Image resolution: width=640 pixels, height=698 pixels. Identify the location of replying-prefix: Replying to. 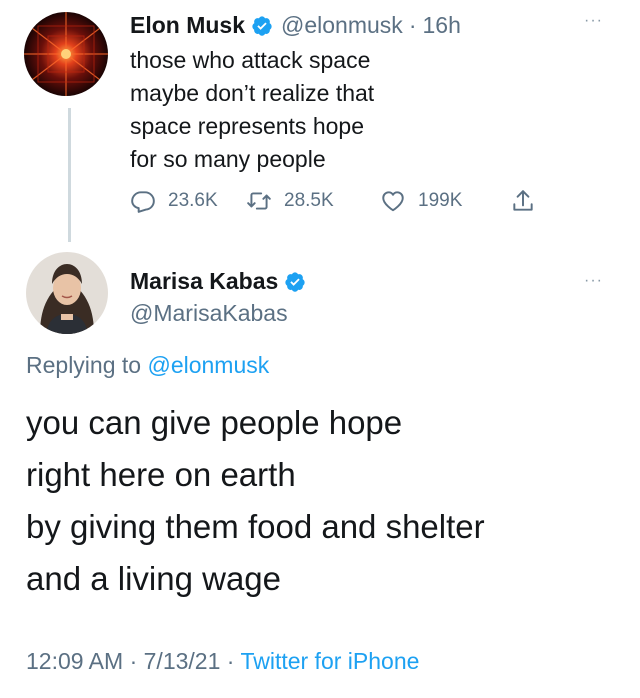
(84, 365).